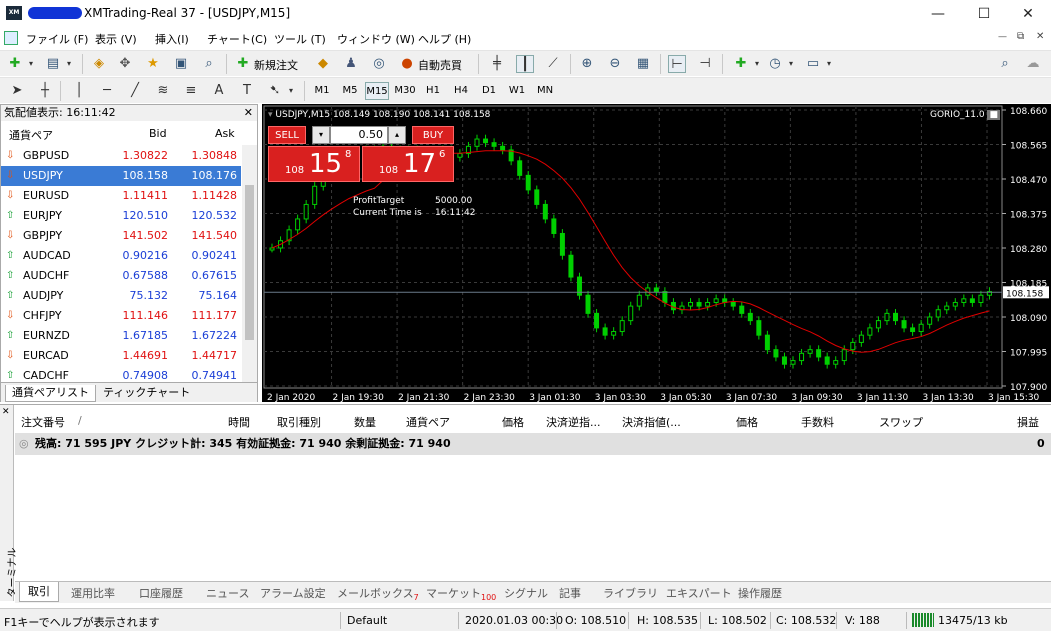  I want to click on mdi-minimize-icon: —, so click(1002, 37).